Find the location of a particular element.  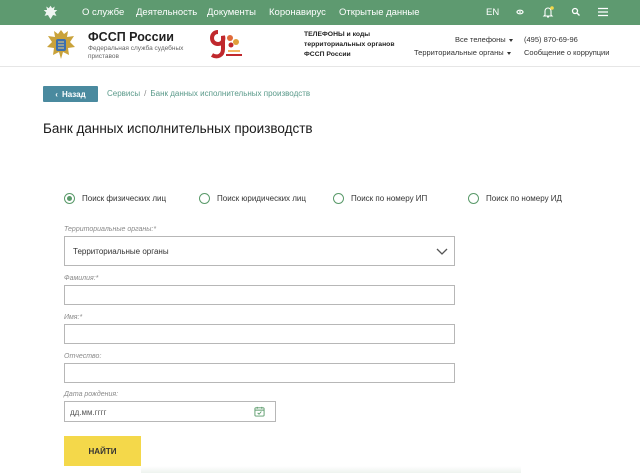

brand-name: ФССП России is located at coordinates (131, 37).